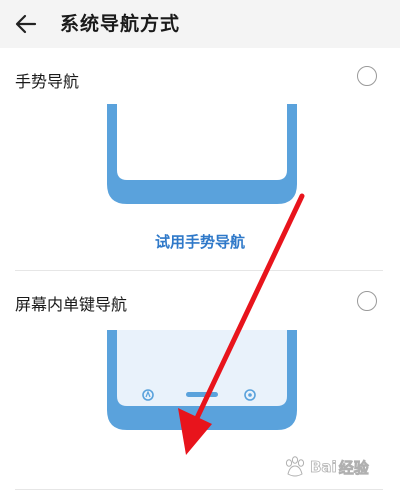 The image size is (400, 500). I want to click on divider, so click(199, 489).